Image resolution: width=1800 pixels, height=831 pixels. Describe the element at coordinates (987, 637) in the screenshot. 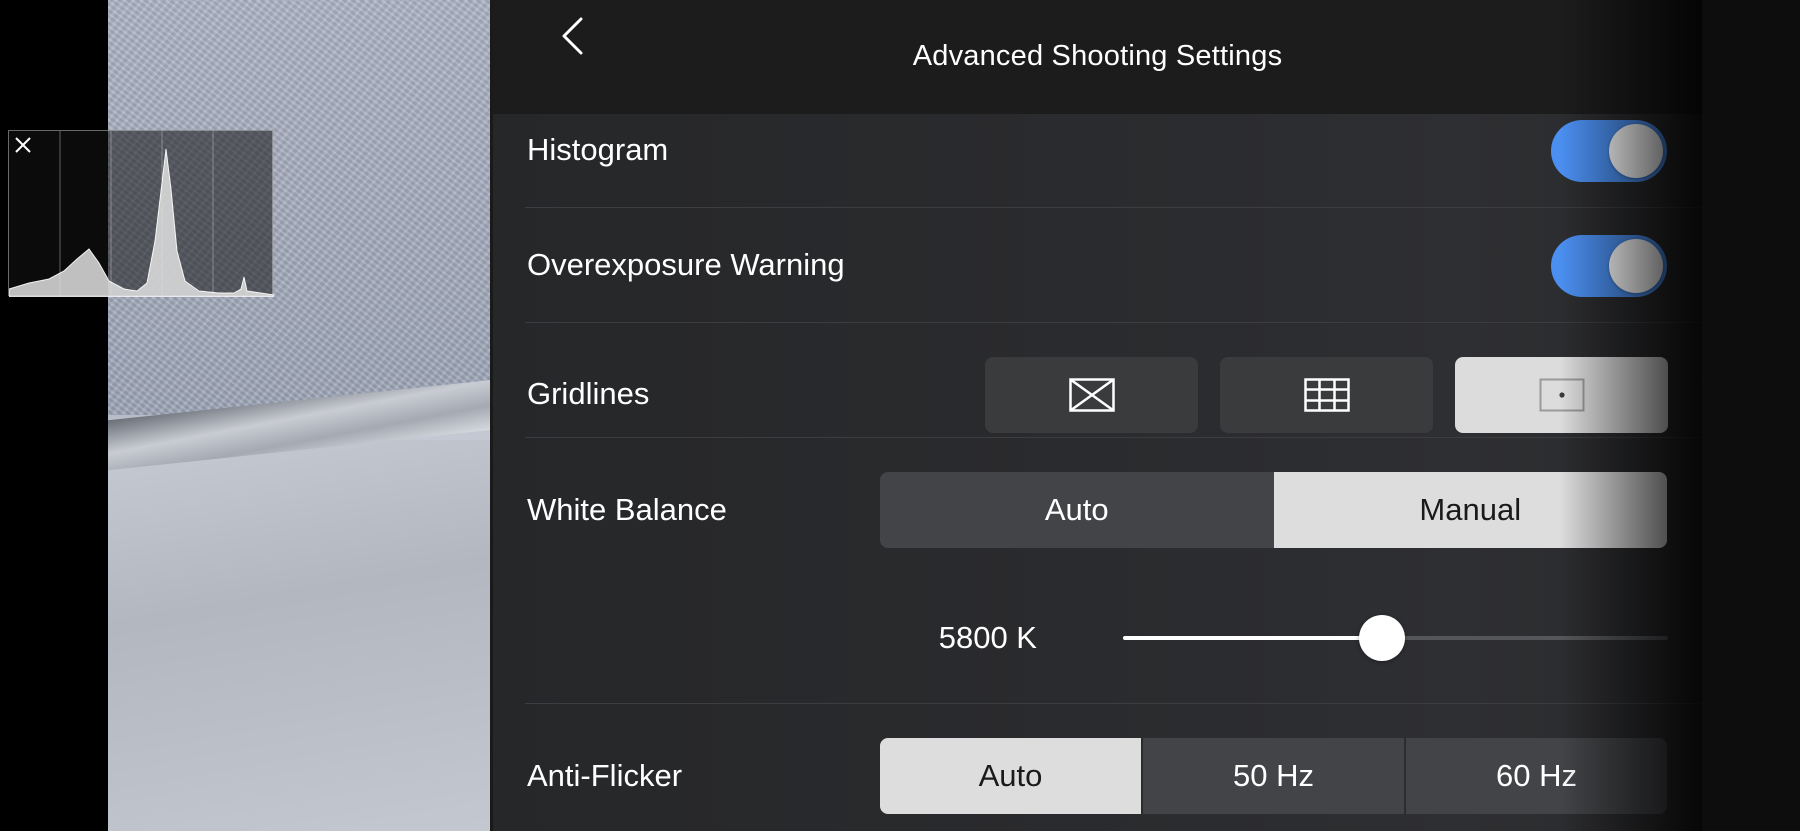

I see `white-balance-kelvin-value: 5800 K` at that location.